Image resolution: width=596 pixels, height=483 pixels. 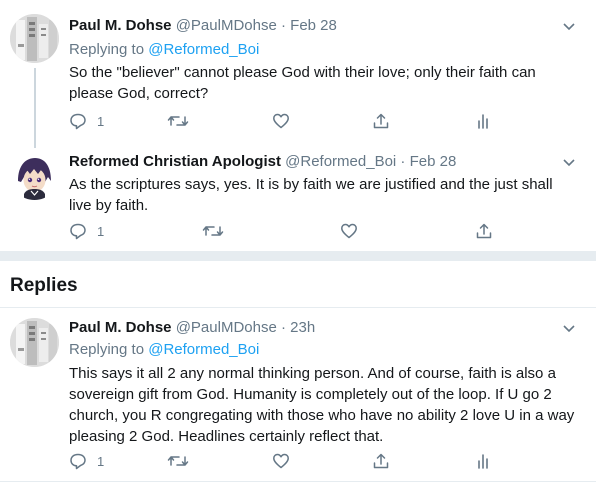 I want to click on author-name: Reformed Christian Apologist, so click(x=175, y=161).